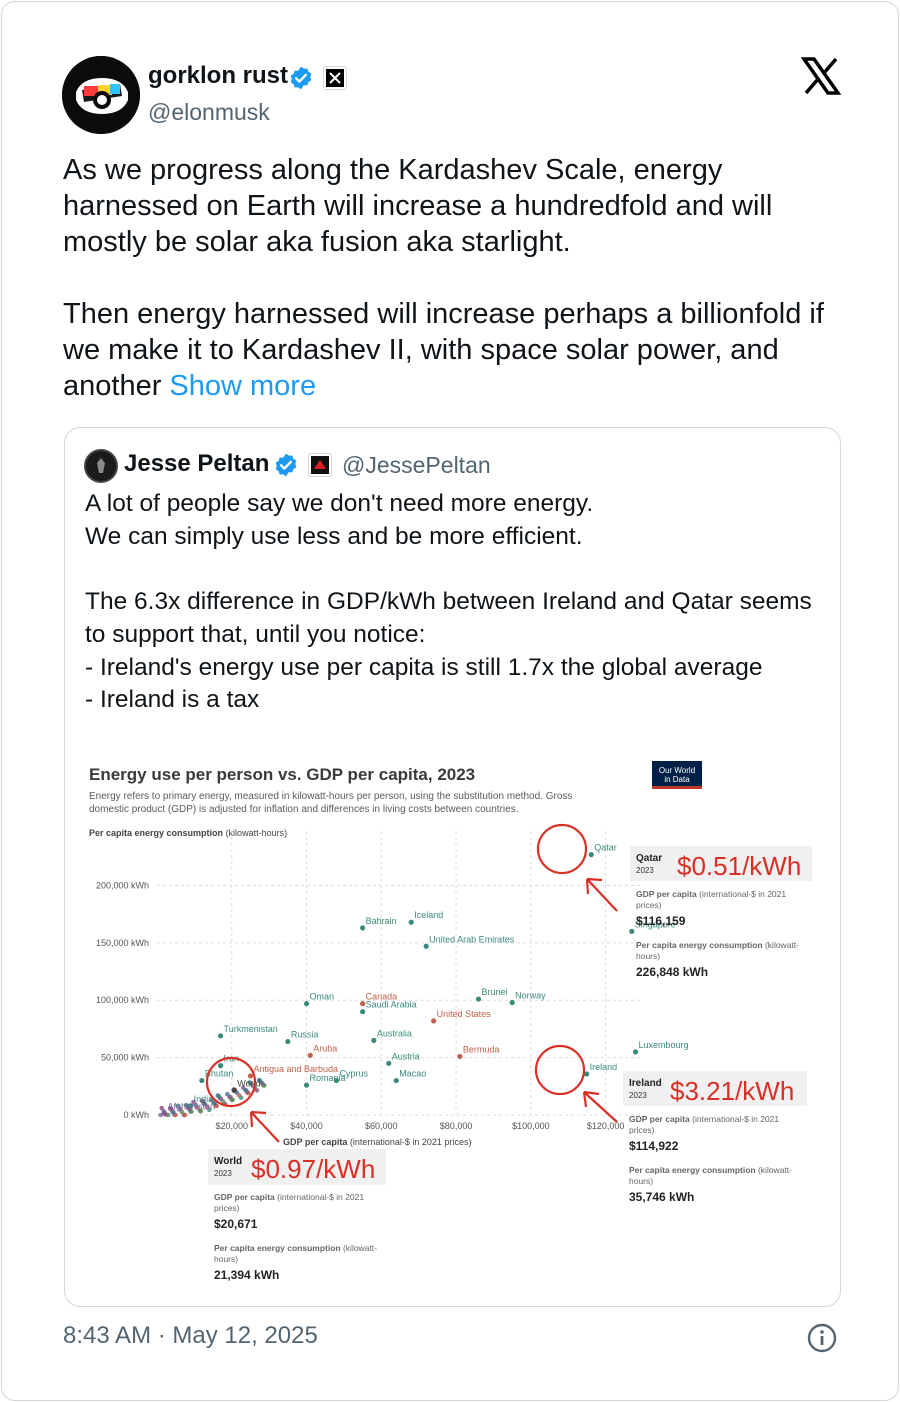  What do you see at coordinates (645, 1083) in the screenshot?
I see `ireland-tooltip-label: Ireland` at bounding box center [645, 1083].